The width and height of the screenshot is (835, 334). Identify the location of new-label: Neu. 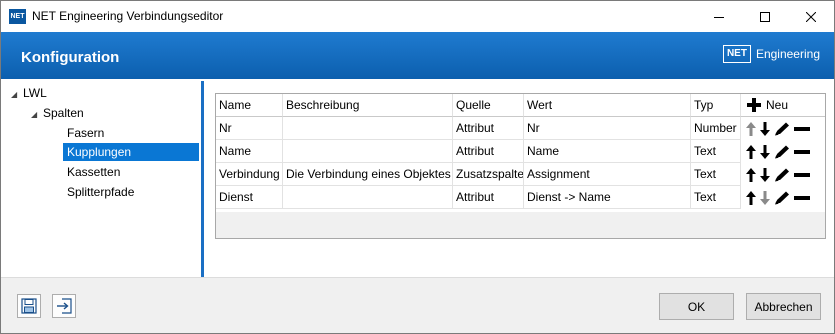
(777, 104).